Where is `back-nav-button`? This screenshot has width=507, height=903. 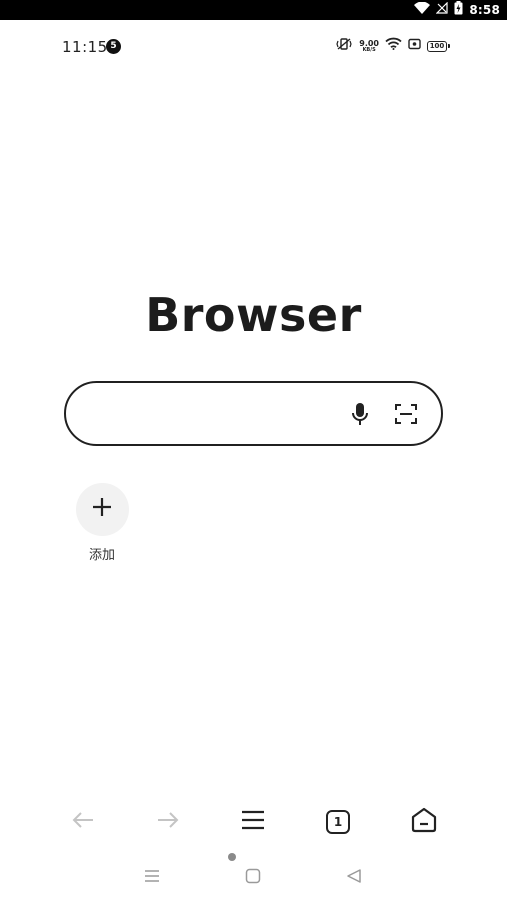
back-nav-button is located at coordinates (354, 878).